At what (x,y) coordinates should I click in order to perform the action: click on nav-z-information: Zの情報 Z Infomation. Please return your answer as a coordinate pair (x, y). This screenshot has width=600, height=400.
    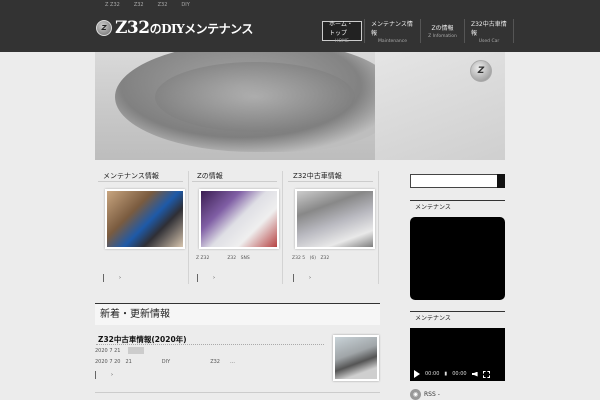
    Looking at the image, I should click on (442, 31).